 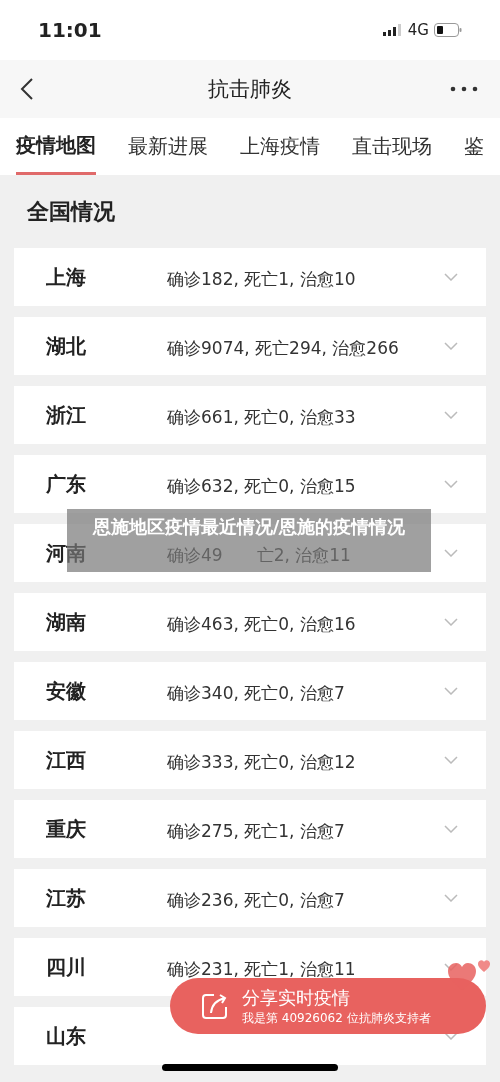 What do you see at coordinates (66, 277) in the screenshot?
I see `region-name: 上海` at bounding box center [66, 277].